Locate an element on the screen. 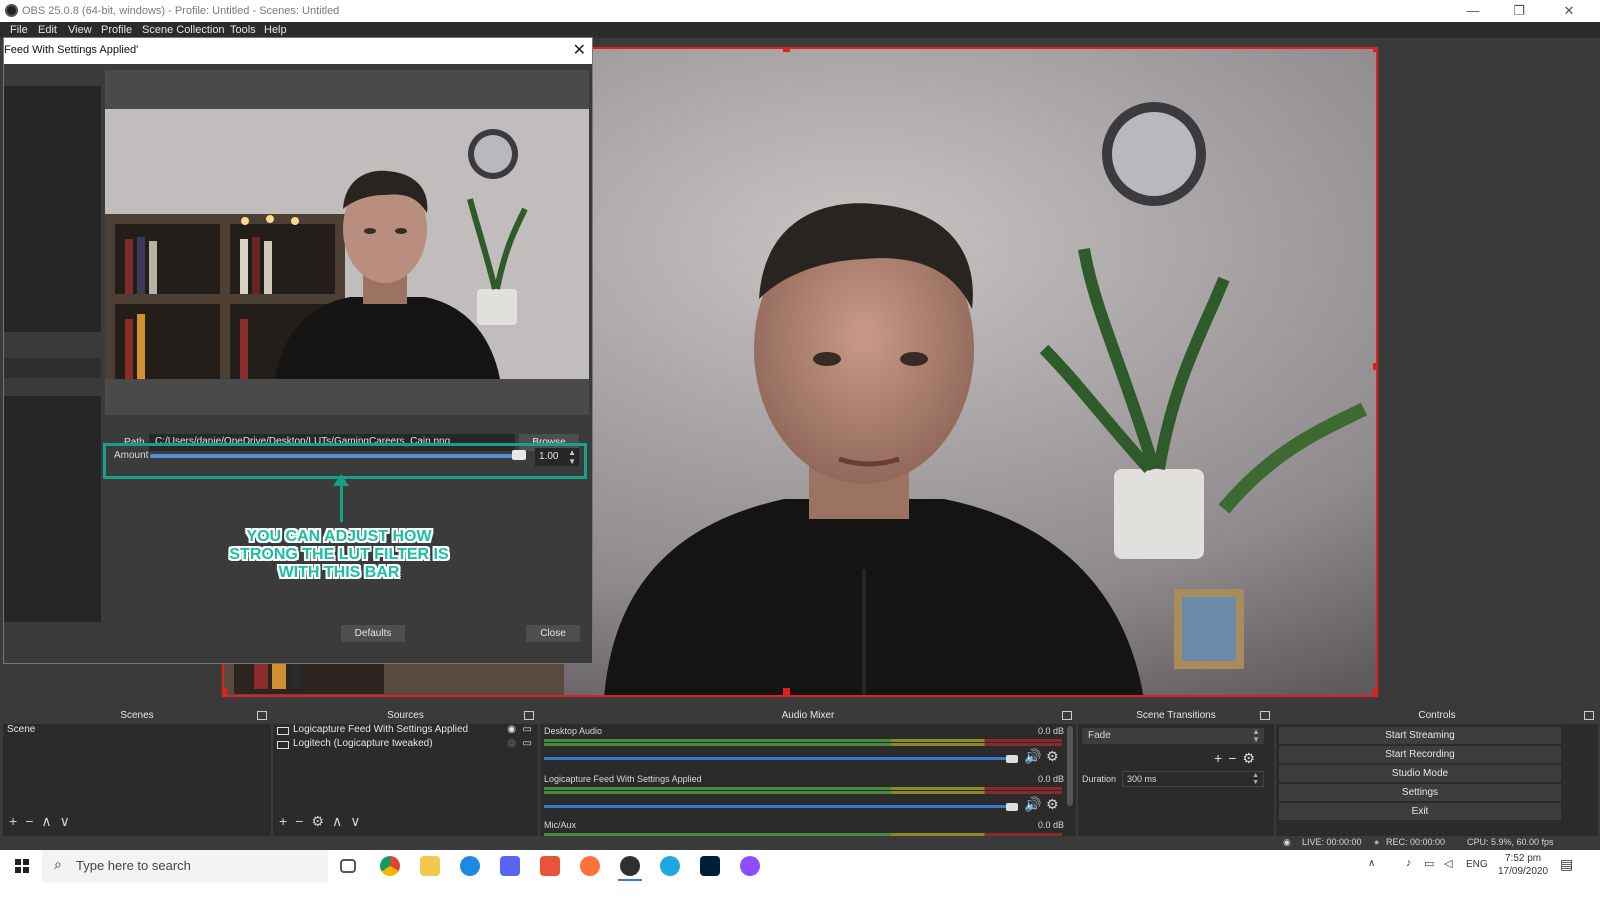  close-button: Close is located at coordinates (553, 633).